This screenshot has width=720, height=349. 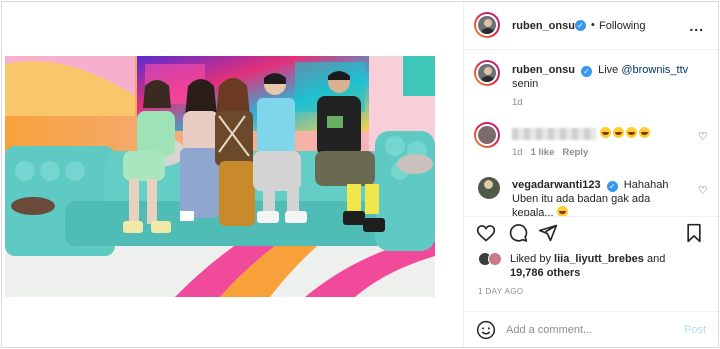 I want to click on commenter-username-hidden, so click(x=554, y=134).